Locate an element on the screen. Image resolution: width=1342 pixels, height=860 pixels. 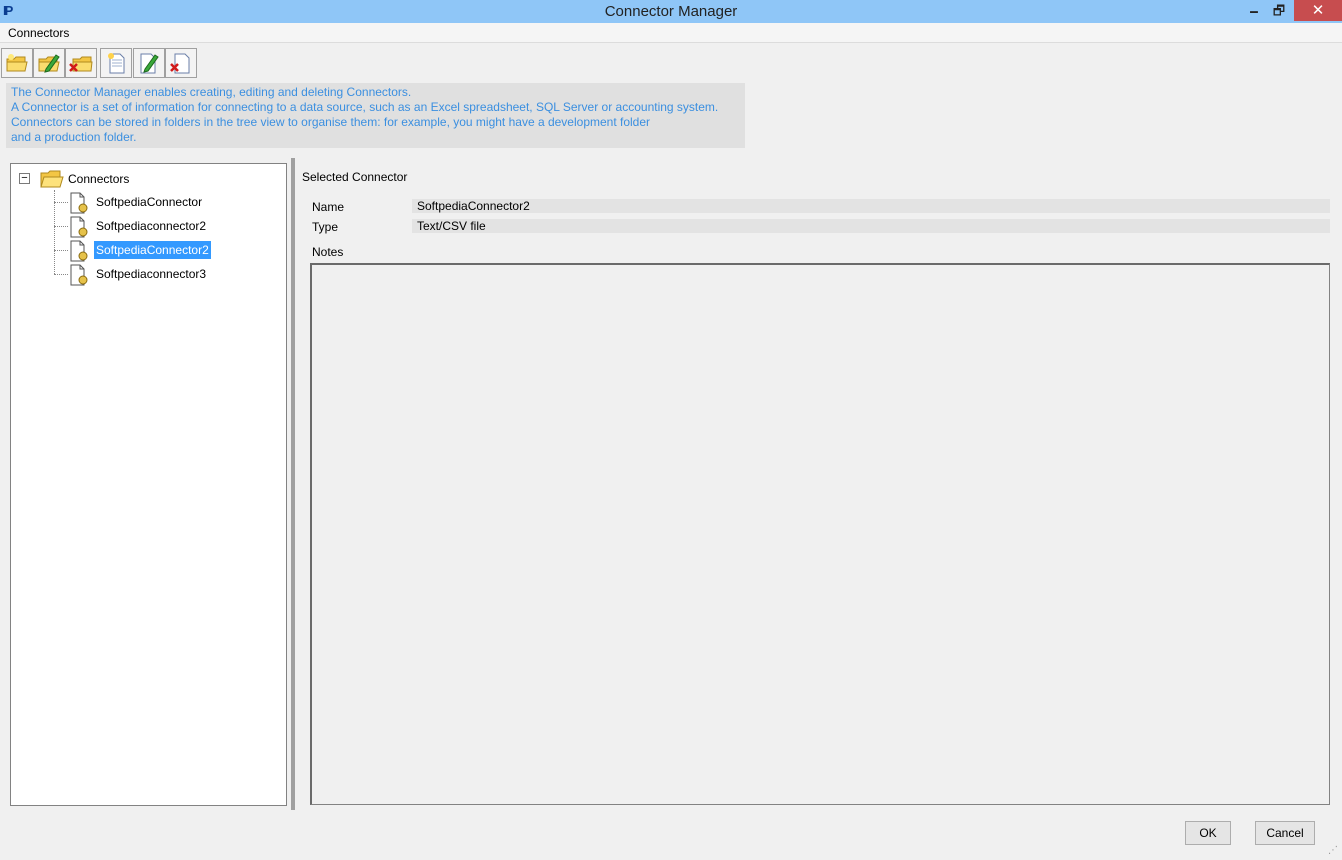
delete-folder-icon is located at coordinates (81, 64).